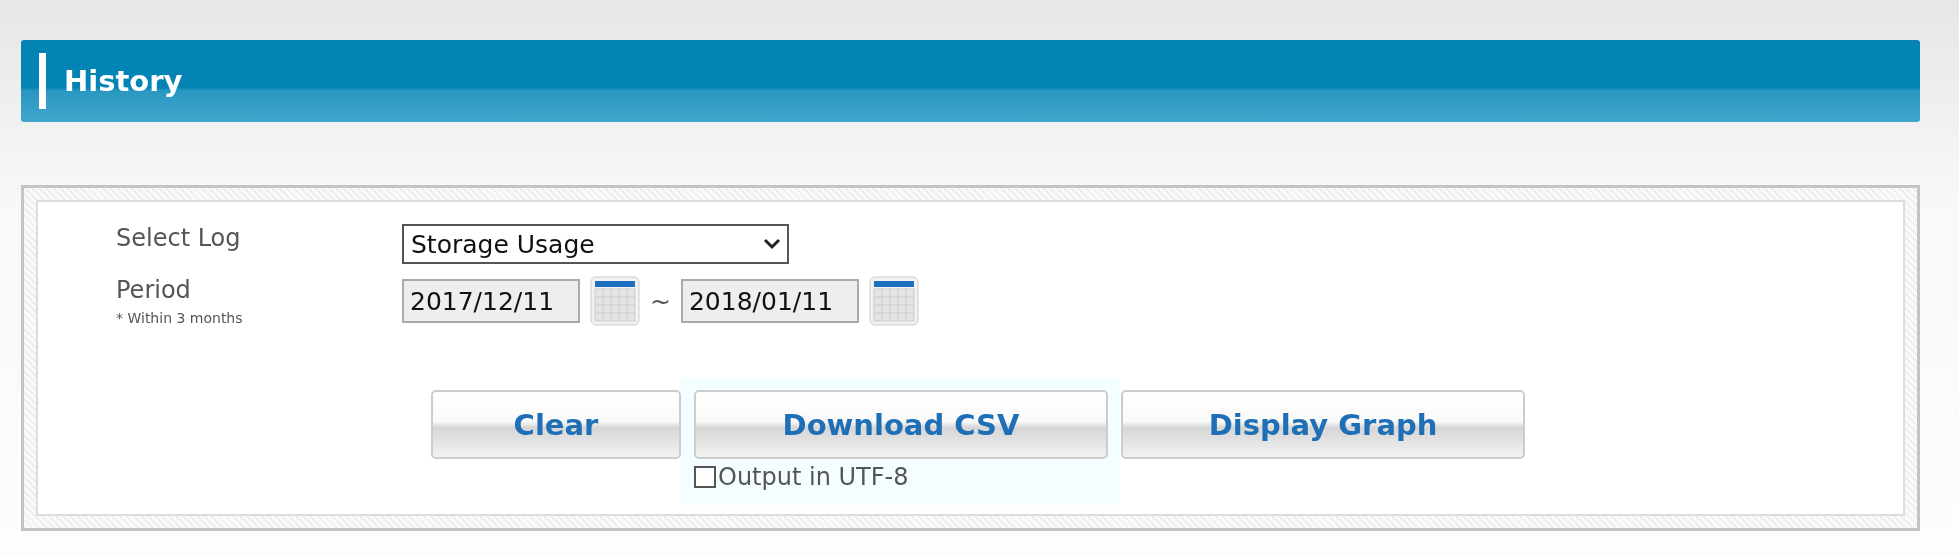  I want to click on page-title: History, so click(123, 81).